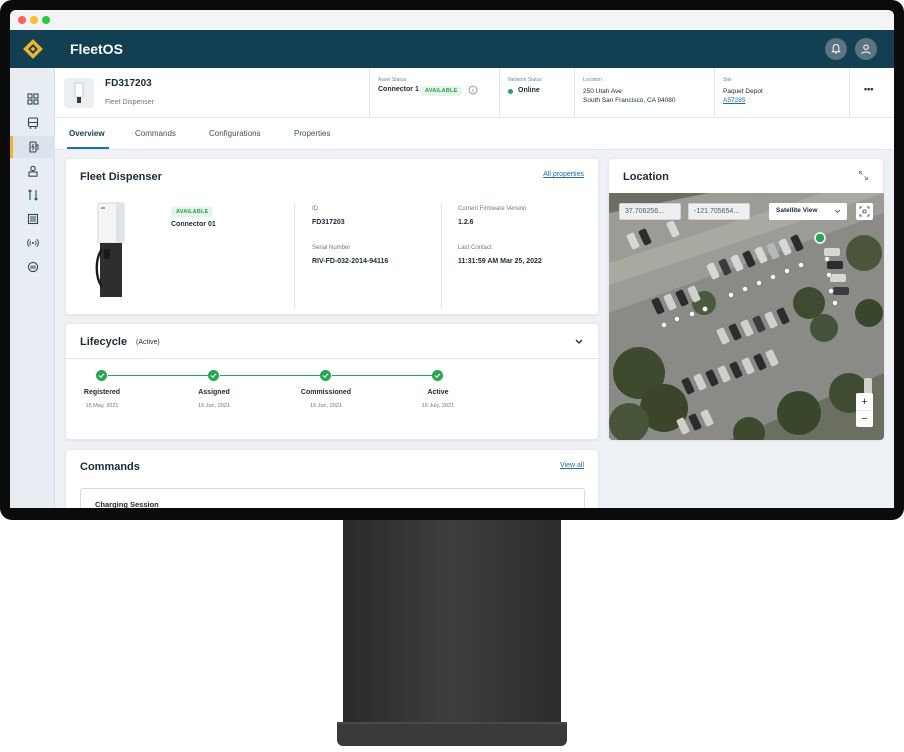 This screenshot has height=752, width=904. I want to click on step-check-assigned, so click(213, 375).